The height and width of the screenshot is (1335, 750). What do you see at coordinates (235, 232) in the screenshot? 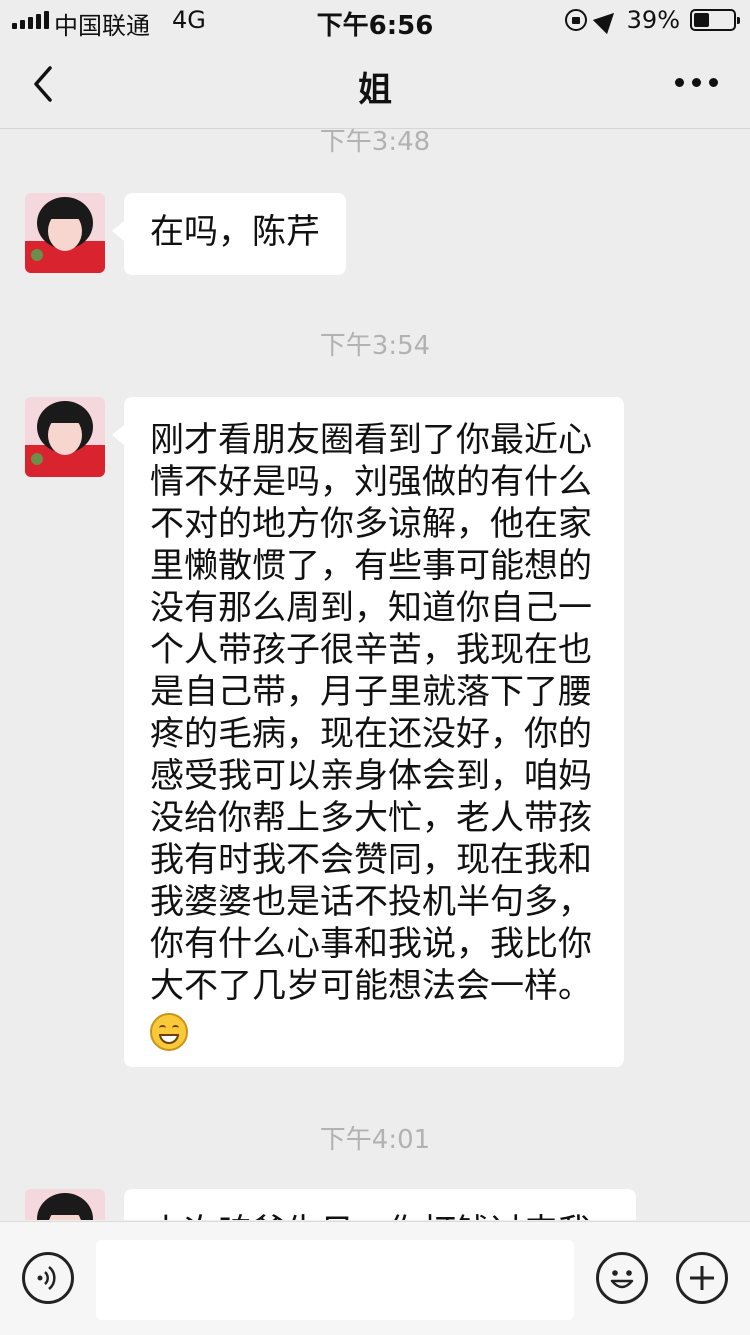
I see `message-text: 在吗，陈芹` at bounding box center [235, 232].